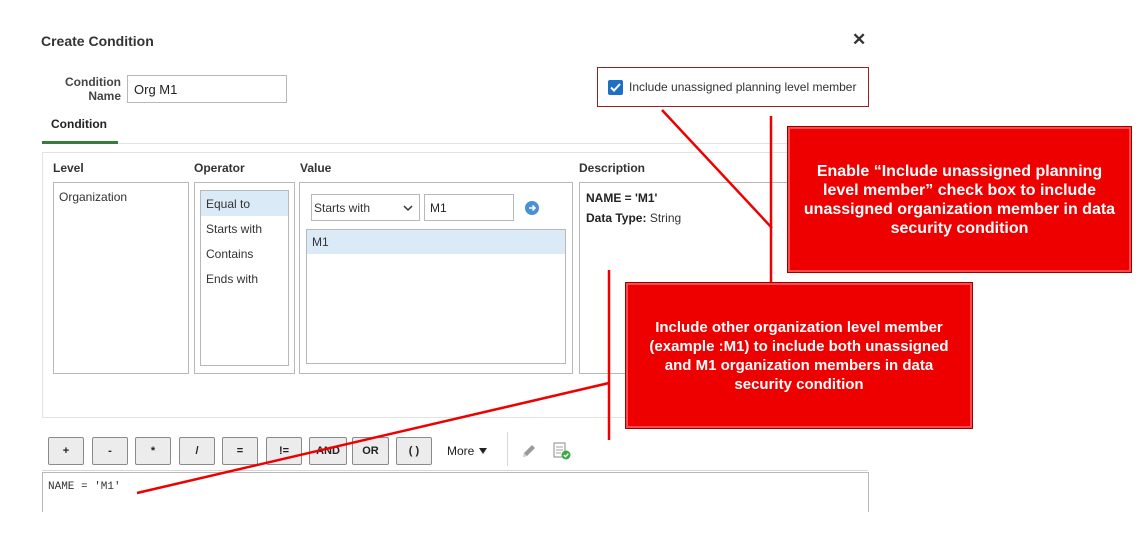 This screenshot has width=1140, height=535. What do you see at coordinates (153, 451) in the screenshot?
I see `multiply-operator-button: *` at bounding box center [153, 451].